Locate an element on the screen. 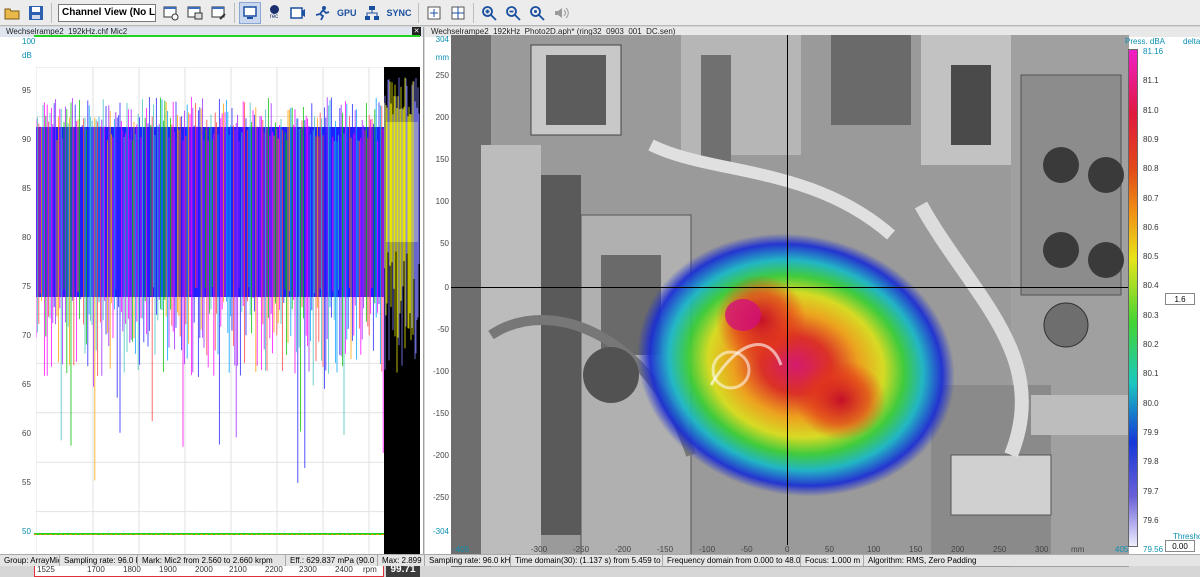 Image resolution: width=1200 pixels, height=577 pixels. x-tick-label: 150 is located at coordinates (916, 549).